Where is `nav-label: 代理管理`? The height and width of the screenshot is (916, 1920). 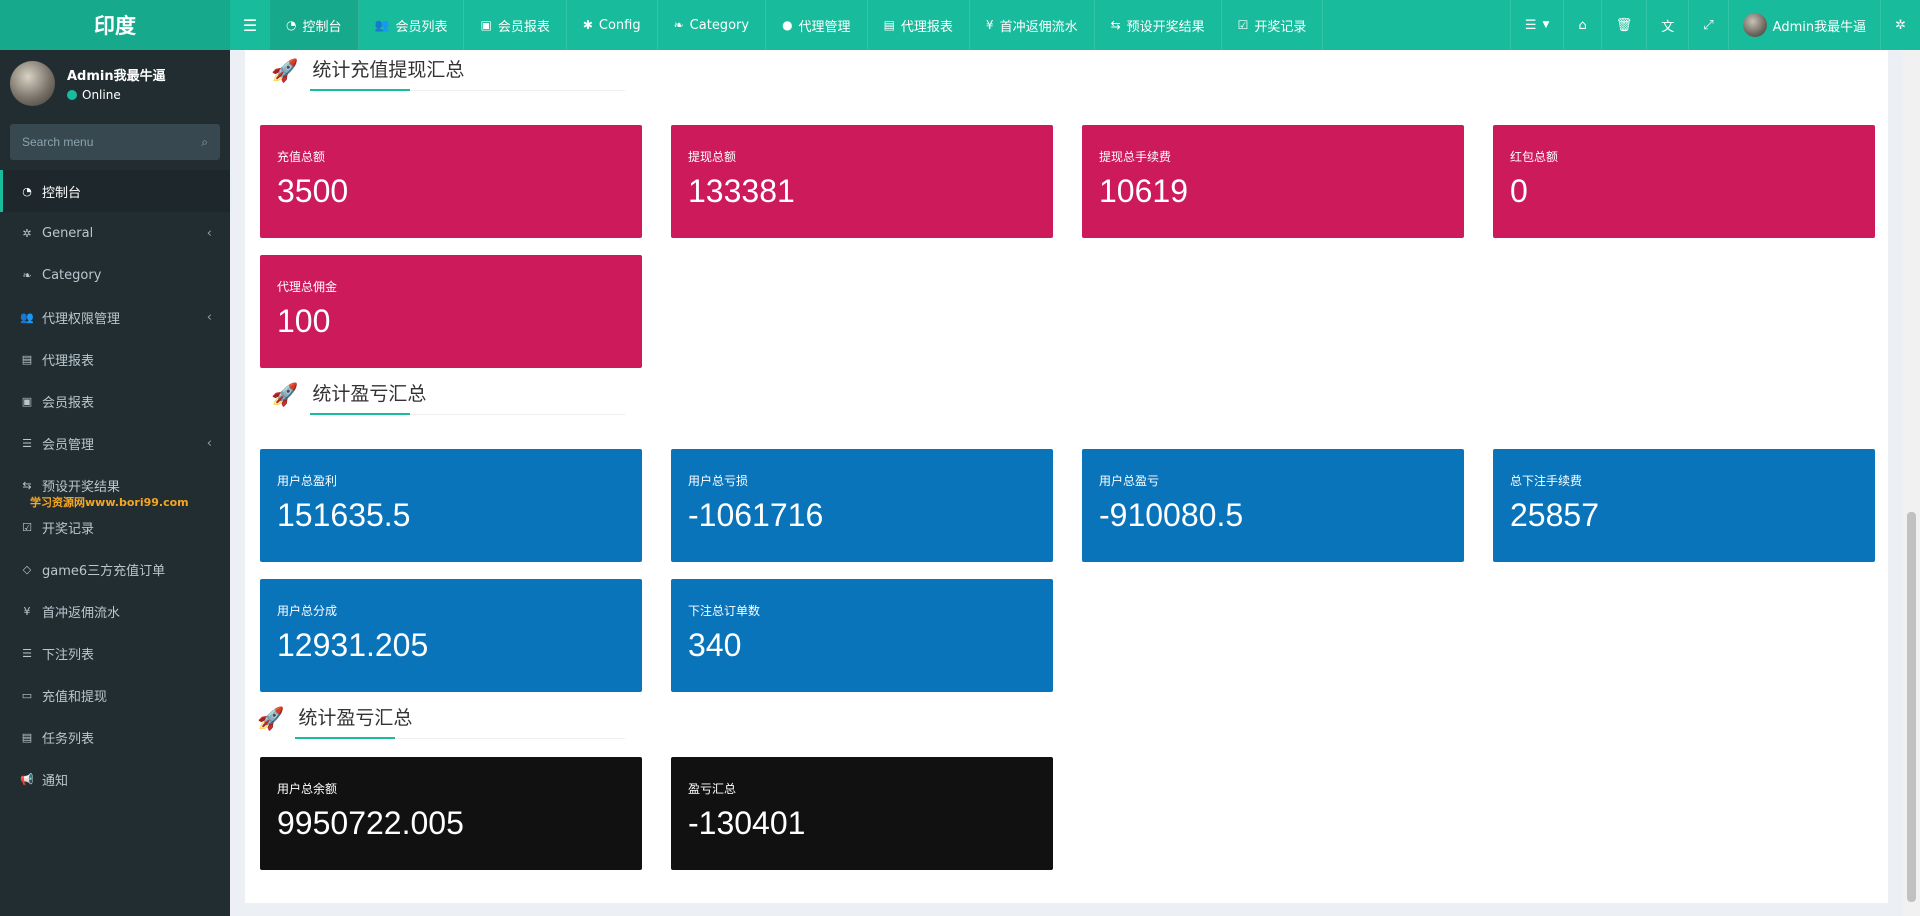
nav-label: 代理管理 is located at coordinates (824, 27).